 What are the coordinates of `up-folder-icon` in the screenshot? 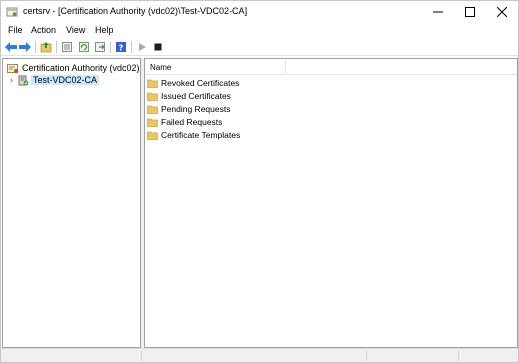 It's located at (46, 47).